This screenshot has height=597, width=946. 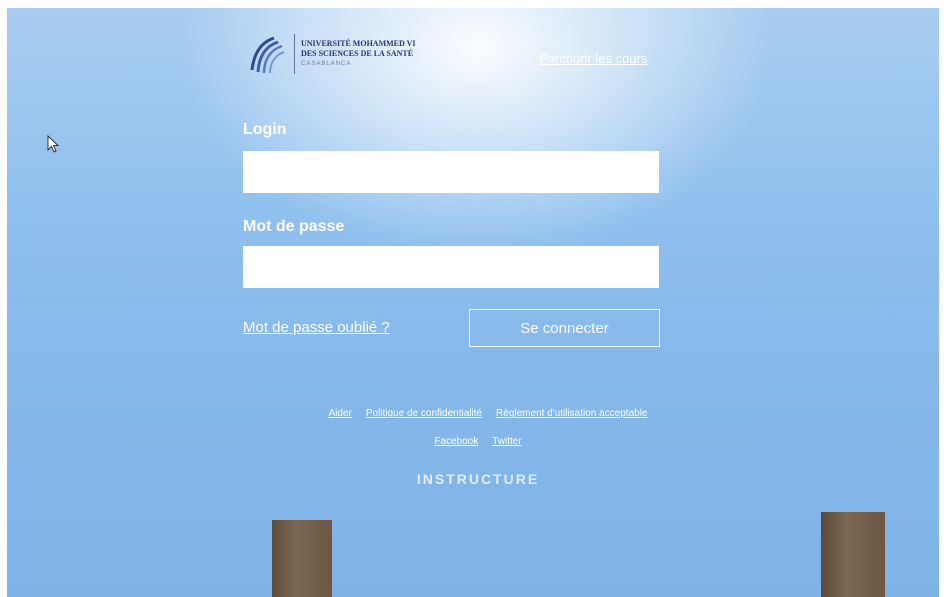 What do you see at coordinates (265, 129) in the screenshot?
I see `login-label: Login` at bounding box center [265, 129].